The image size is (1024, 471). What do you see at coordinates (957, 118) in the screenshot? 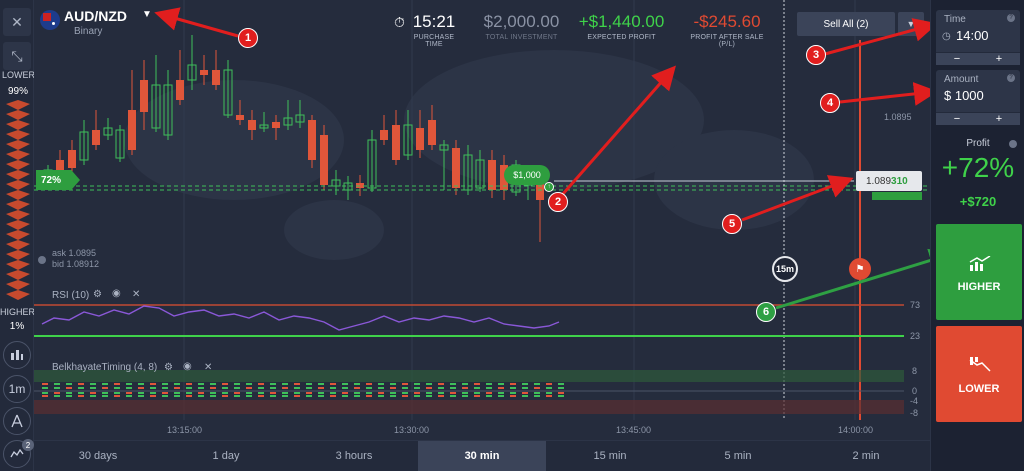
I see `amount-minus-button: −` at bounding box center [957, 118].